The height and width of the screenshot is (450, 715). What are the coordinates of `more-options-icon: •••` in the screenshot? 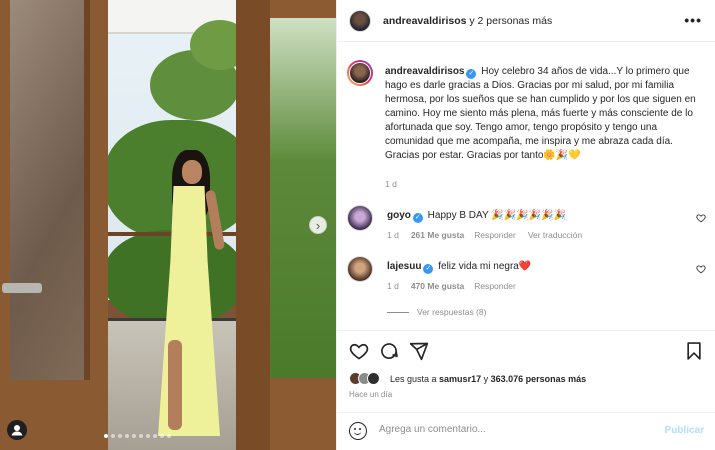 It's located at (693, 20).